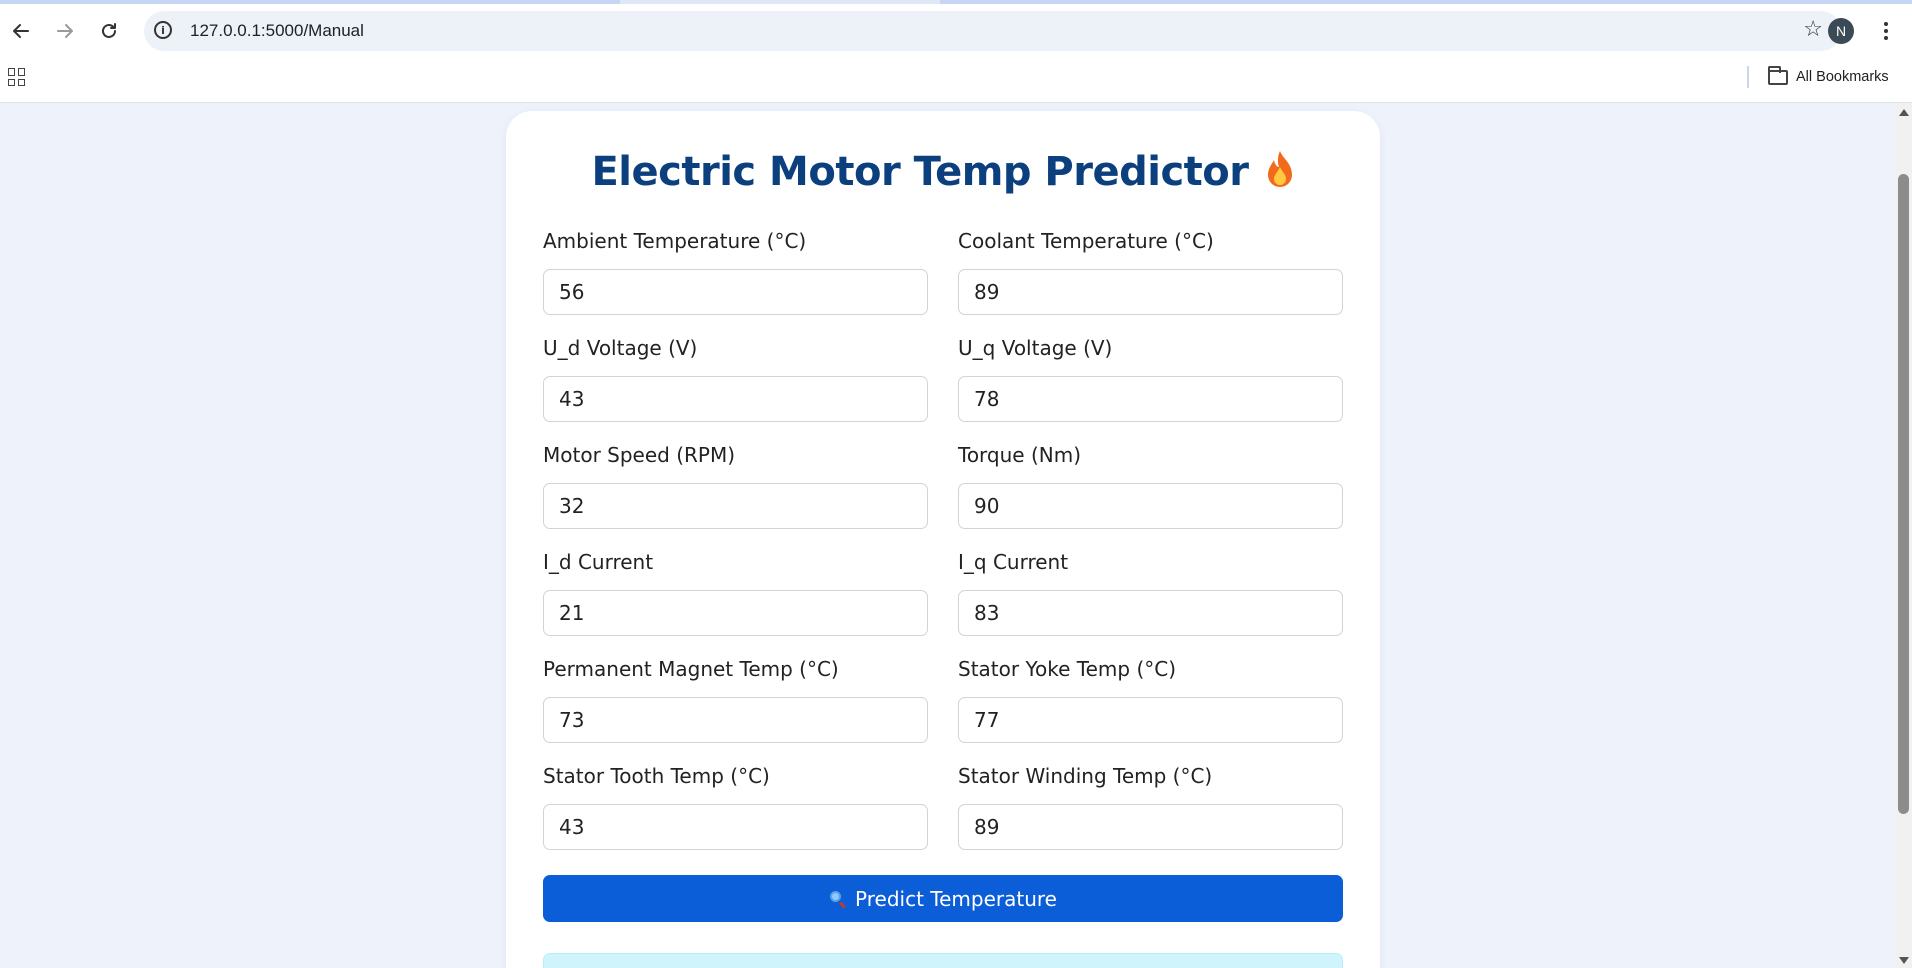 This screenshot has width=1912, height=968. What do you see at coordinates (1067, 669) in the screenshot?
I see `field-label: Stator Yoke Temp (°C)` at bounding box center [1067, 669].